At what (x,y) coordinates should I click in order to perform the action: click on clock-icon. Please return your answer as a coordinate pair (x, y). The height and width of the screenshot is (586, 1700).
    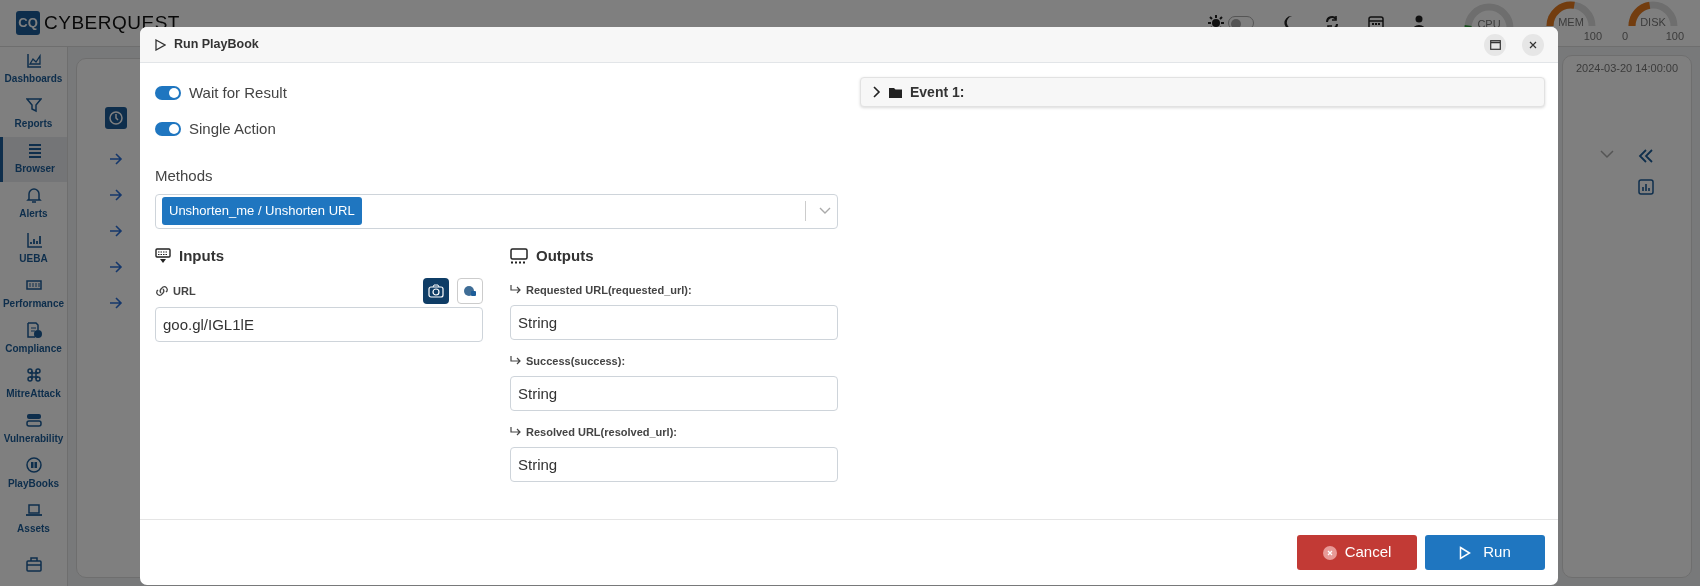
    Looking at the image, I should click on (116, 118).